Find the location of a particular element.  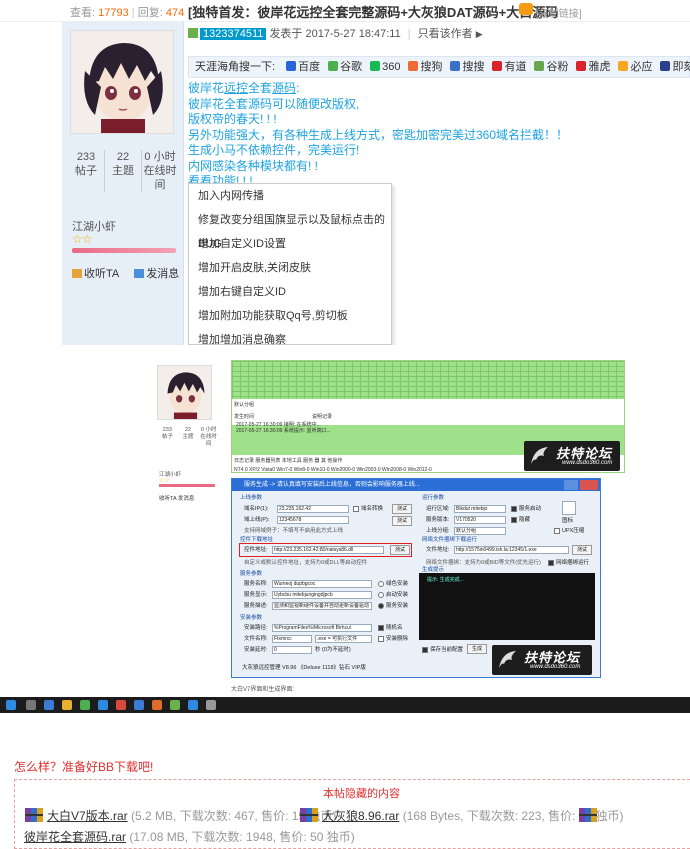

host-grid is located at coordinates (428, 380).